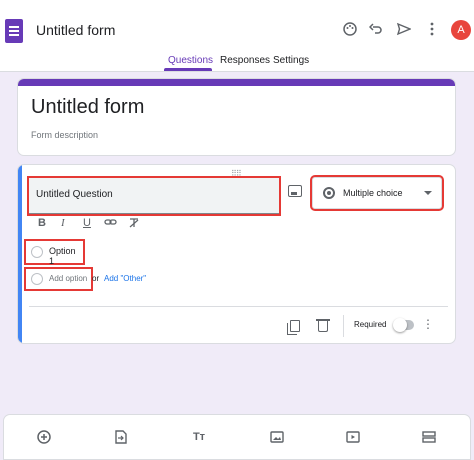 The height and width of the screenshot is (460, 474). What do you see at coordinates (96, 278) in the screenshot?
I see `or-text: or` at bounding box center [96, 278].